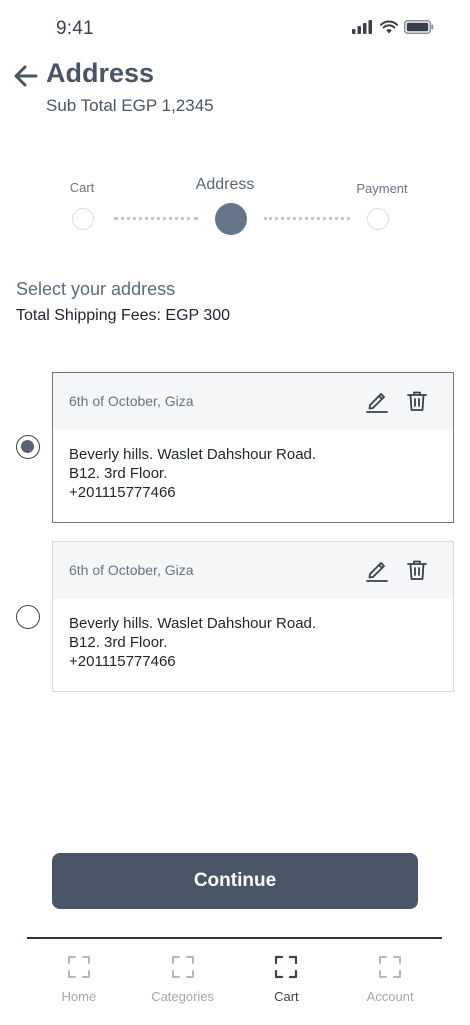 The width and height of the screenshot is (470, 1025). I want to click on step-indicator-cart, so click(83, 219).